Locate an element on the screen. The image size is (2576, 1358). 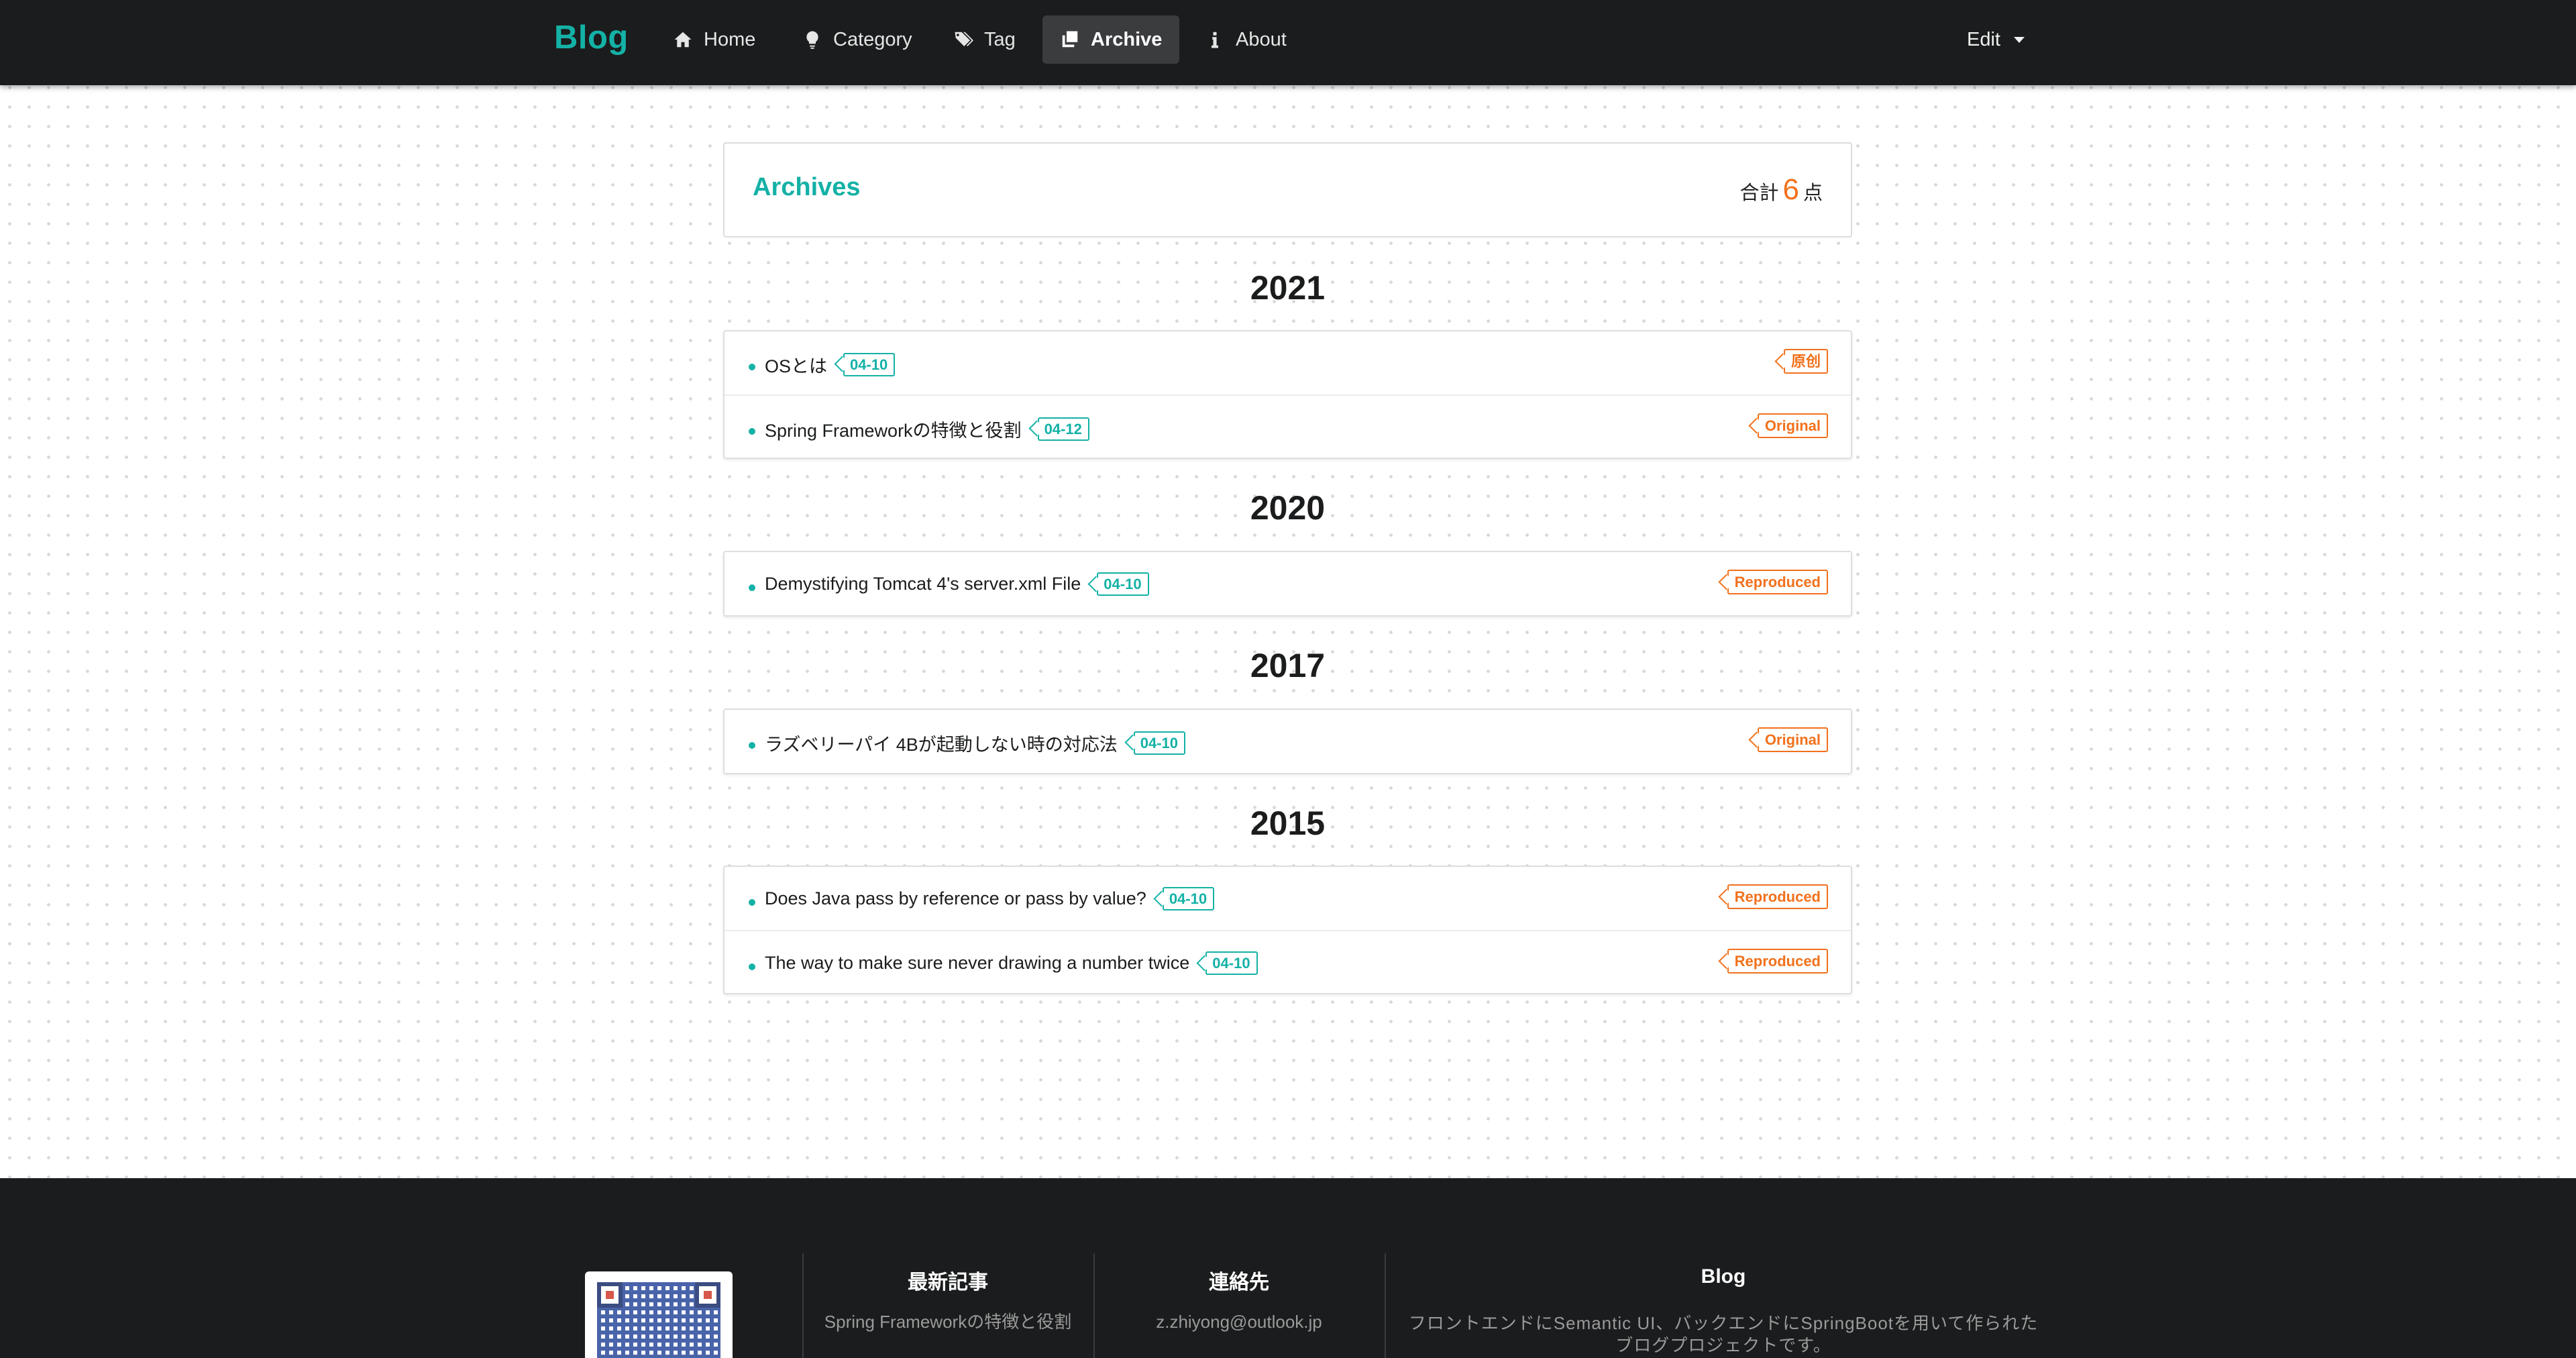
footer-contact-email: z.zhiyong@outlook.jp is located at coordinates (1239, 1322).